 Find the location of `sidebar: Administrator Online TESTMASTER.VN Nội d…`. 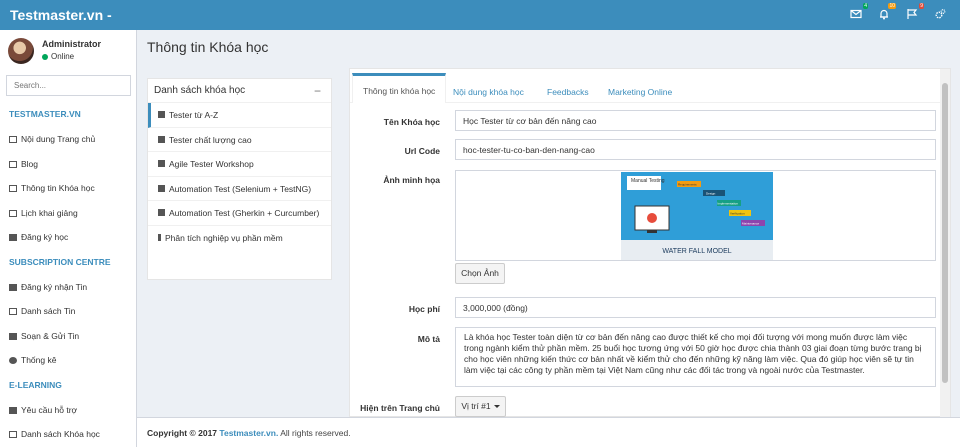

sidebar: Administrator Online TESTMASTER.VN Nội d… is located at coordinates (68, 238).